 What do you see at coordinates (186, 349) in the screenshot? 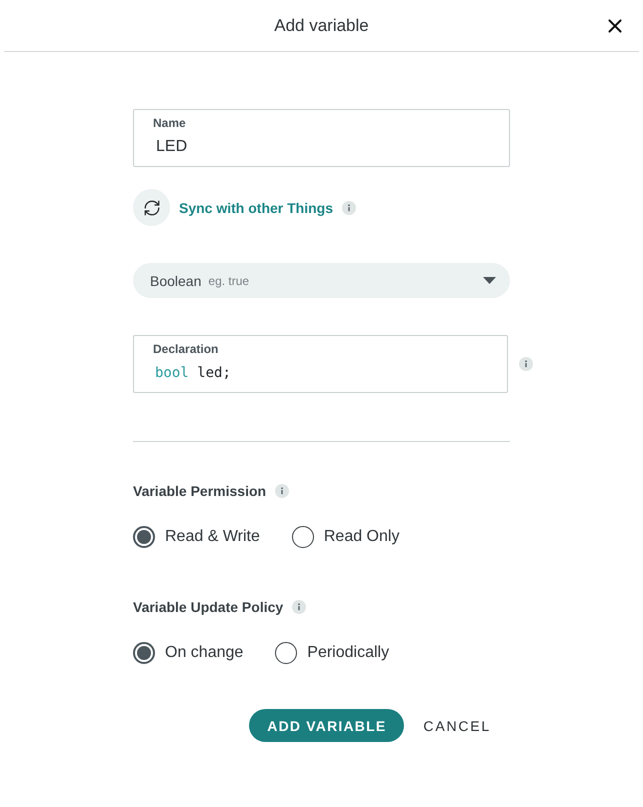
I see `field-label: Declaration` at bounding box center [186, 349].